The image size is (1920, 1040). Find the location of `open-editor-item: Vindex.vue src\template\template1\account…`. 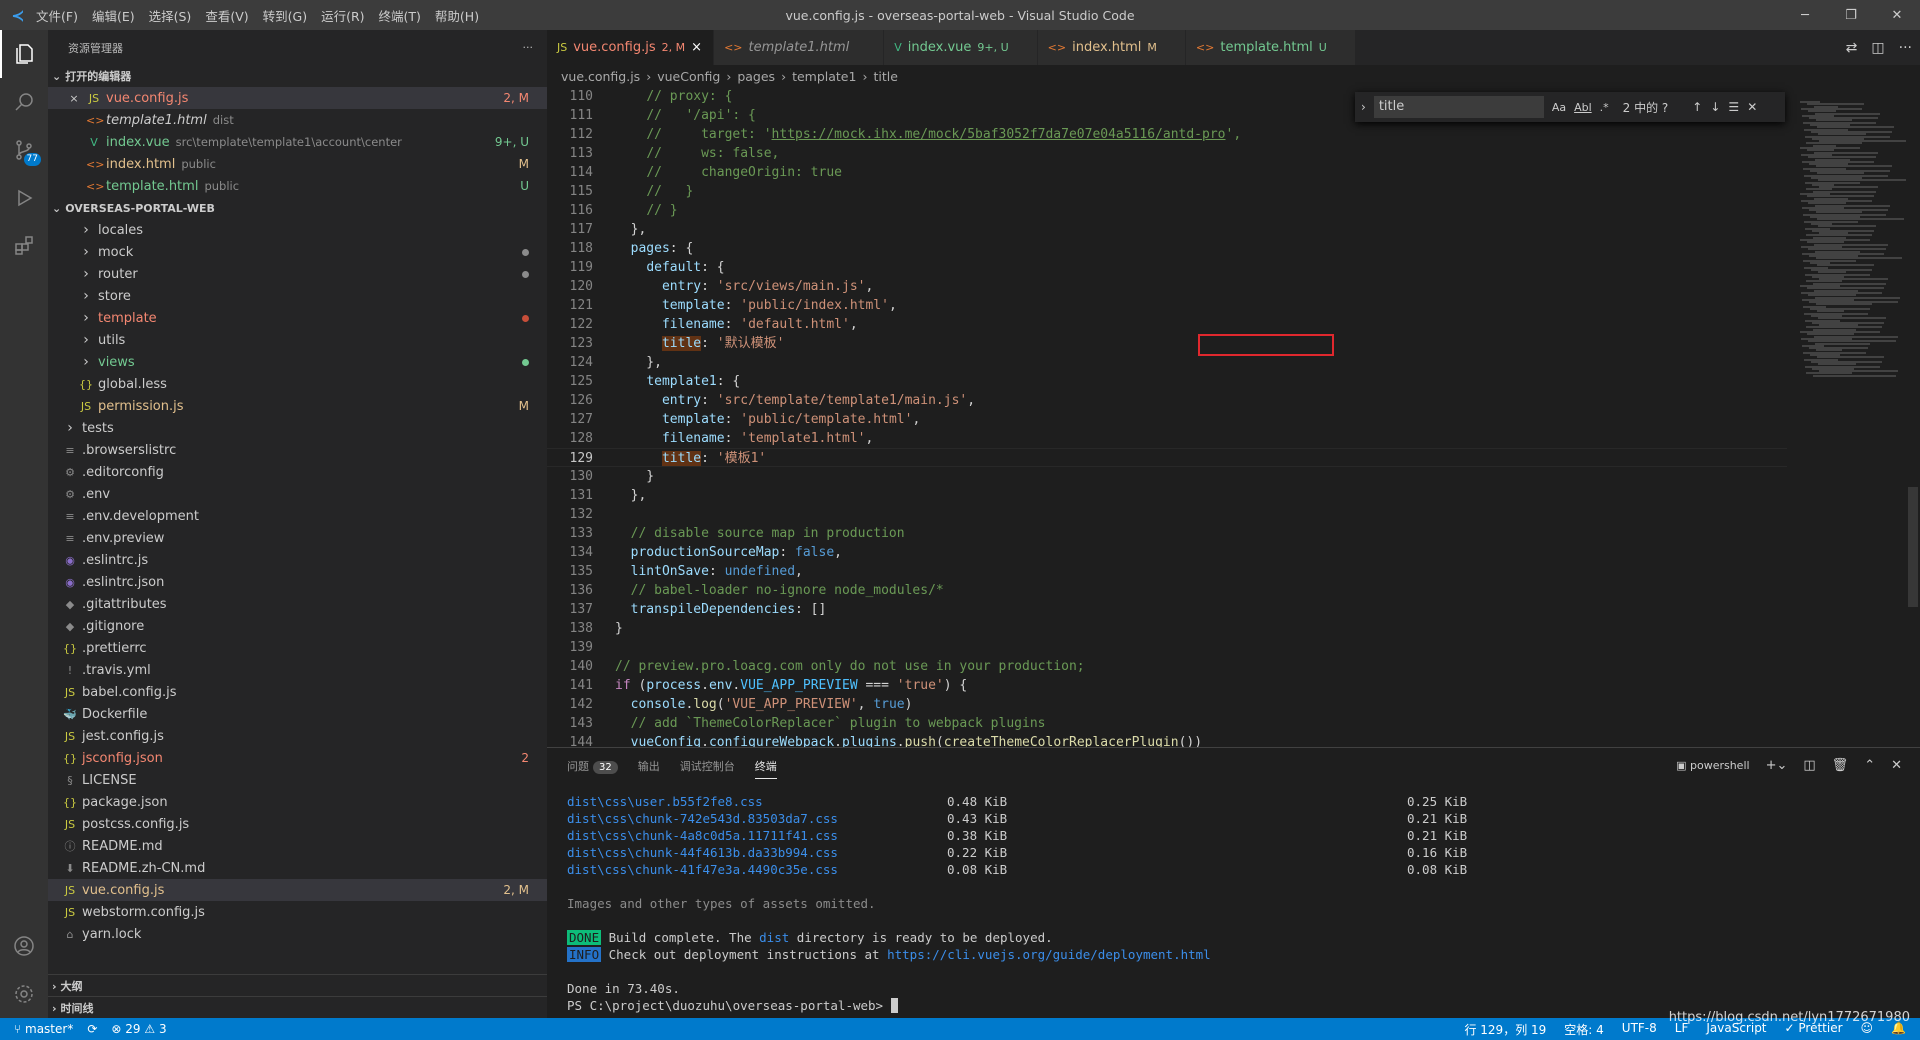

open-editor-item: Vindex.vue src\template\template1\account… is located at coordinates (297, 142).